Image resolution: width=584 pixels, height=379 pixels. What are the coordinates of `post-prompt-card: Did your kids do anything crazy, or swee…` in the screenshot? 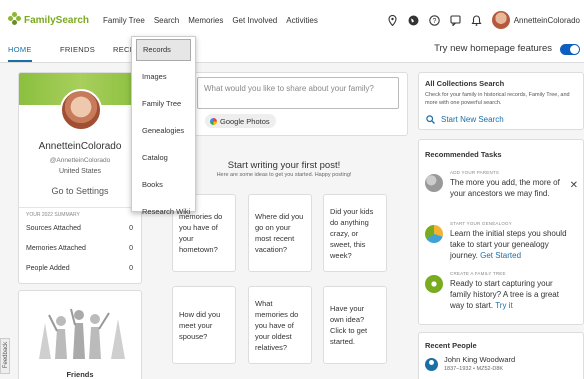 It's located at (355, 233).